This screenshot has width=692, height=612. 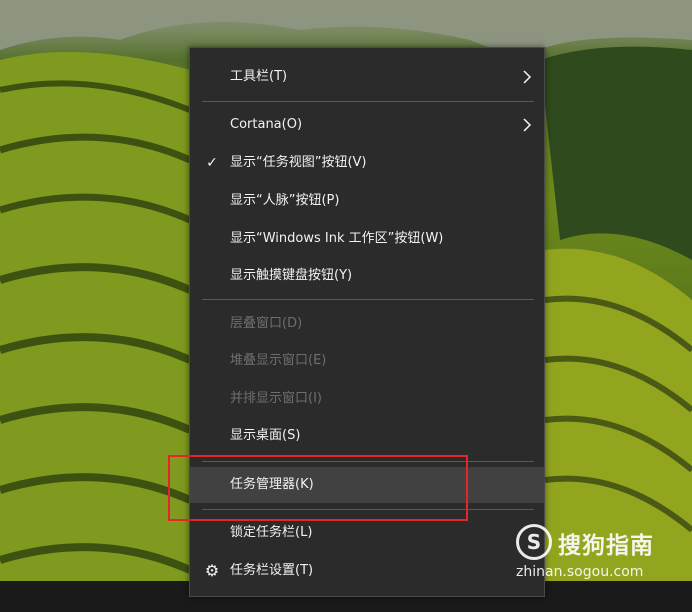 What do you see at coordinates (272, 570) in the screenshot?
I see `menu-item-label: 任务栏设置(T)` at bounding box center [272, 570].